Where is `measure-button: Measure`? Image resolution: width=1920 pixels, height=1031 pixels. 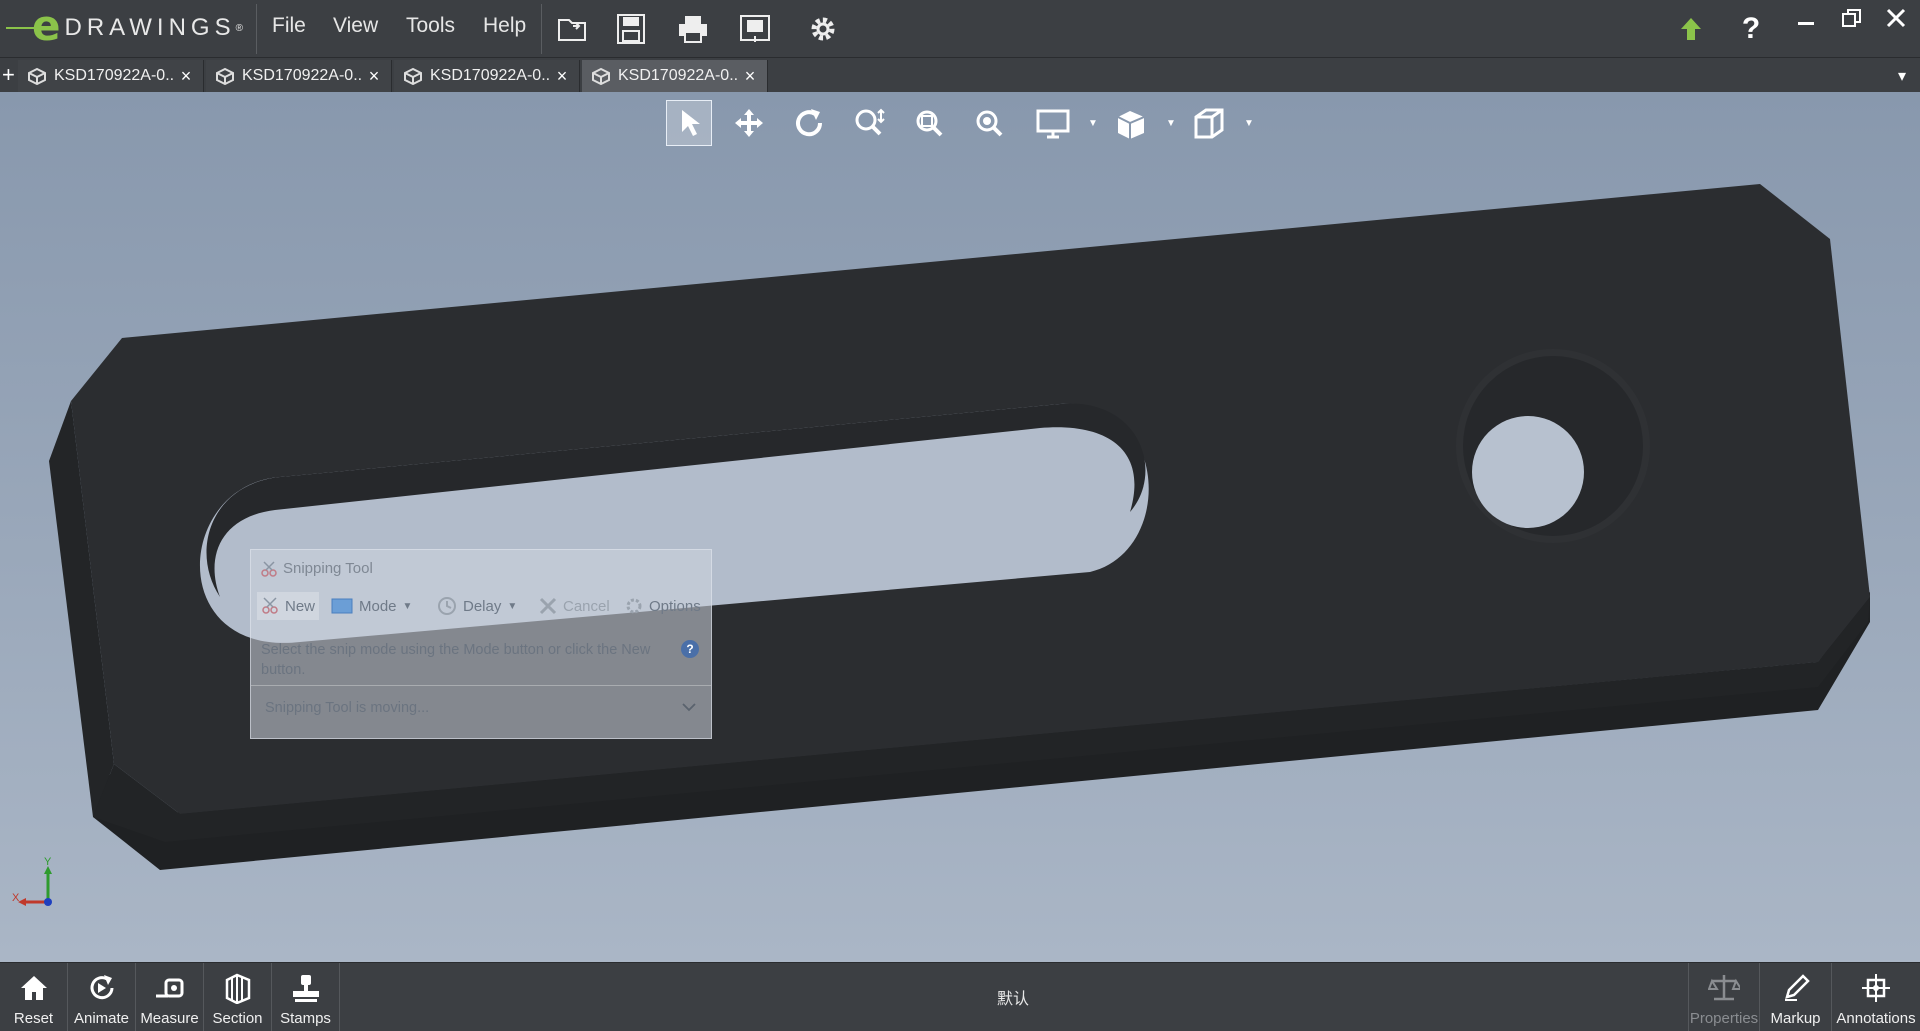 measure-button: Measure is located at coordinates (170, 997).